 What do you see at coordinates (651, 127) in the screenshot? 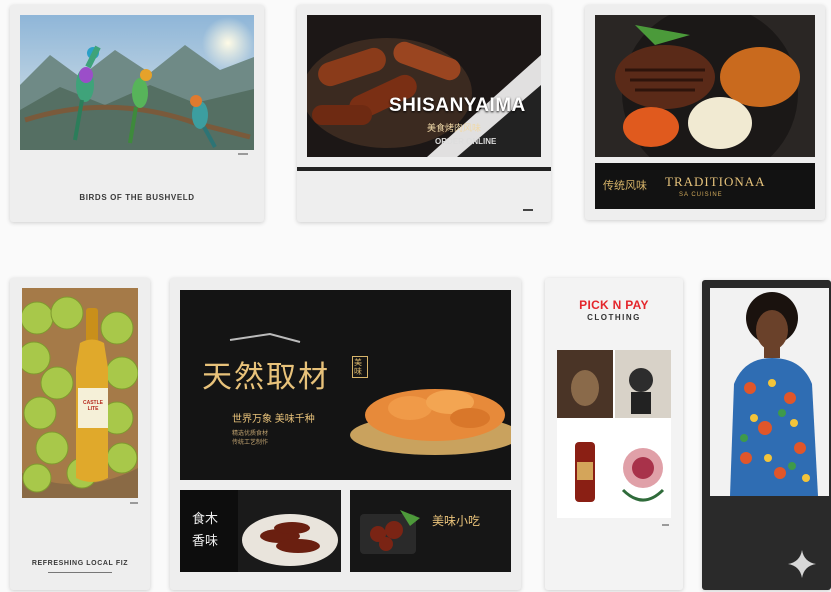
I see `stew` at bounding box center [651, 127].